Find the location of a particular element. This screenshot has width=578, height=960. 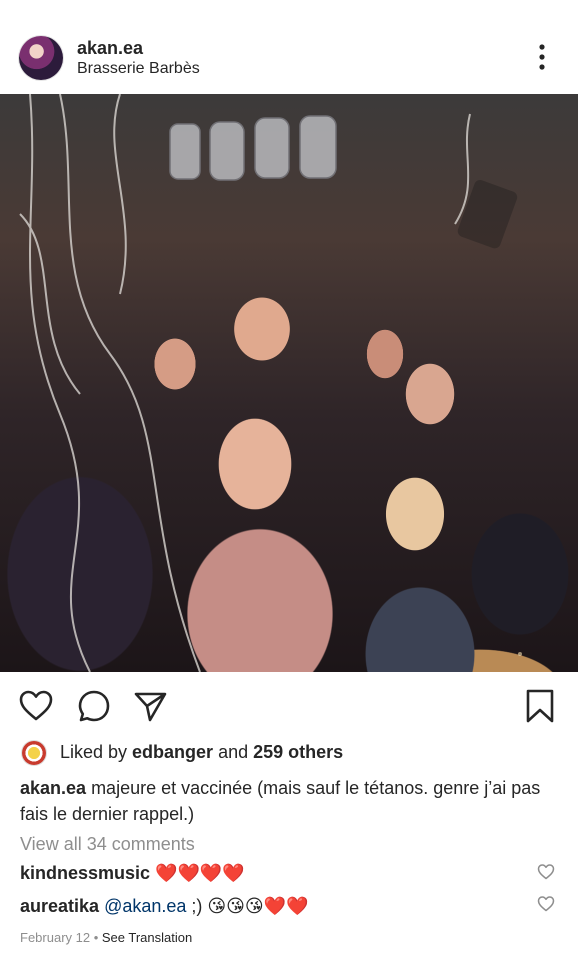

post-header: akan.ea Brasserie Barbès is located at coordinates (289, 58).